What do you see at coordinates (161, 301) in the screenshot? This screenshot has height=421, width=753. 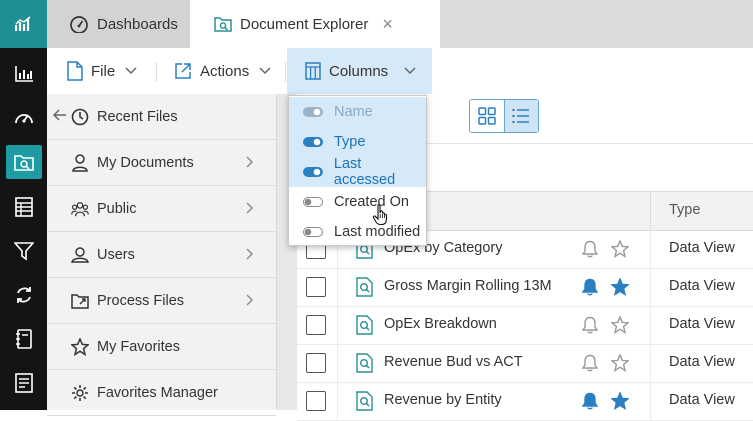 I see `nav-item-process-files: Process Files` at bounding box center [161, 301].